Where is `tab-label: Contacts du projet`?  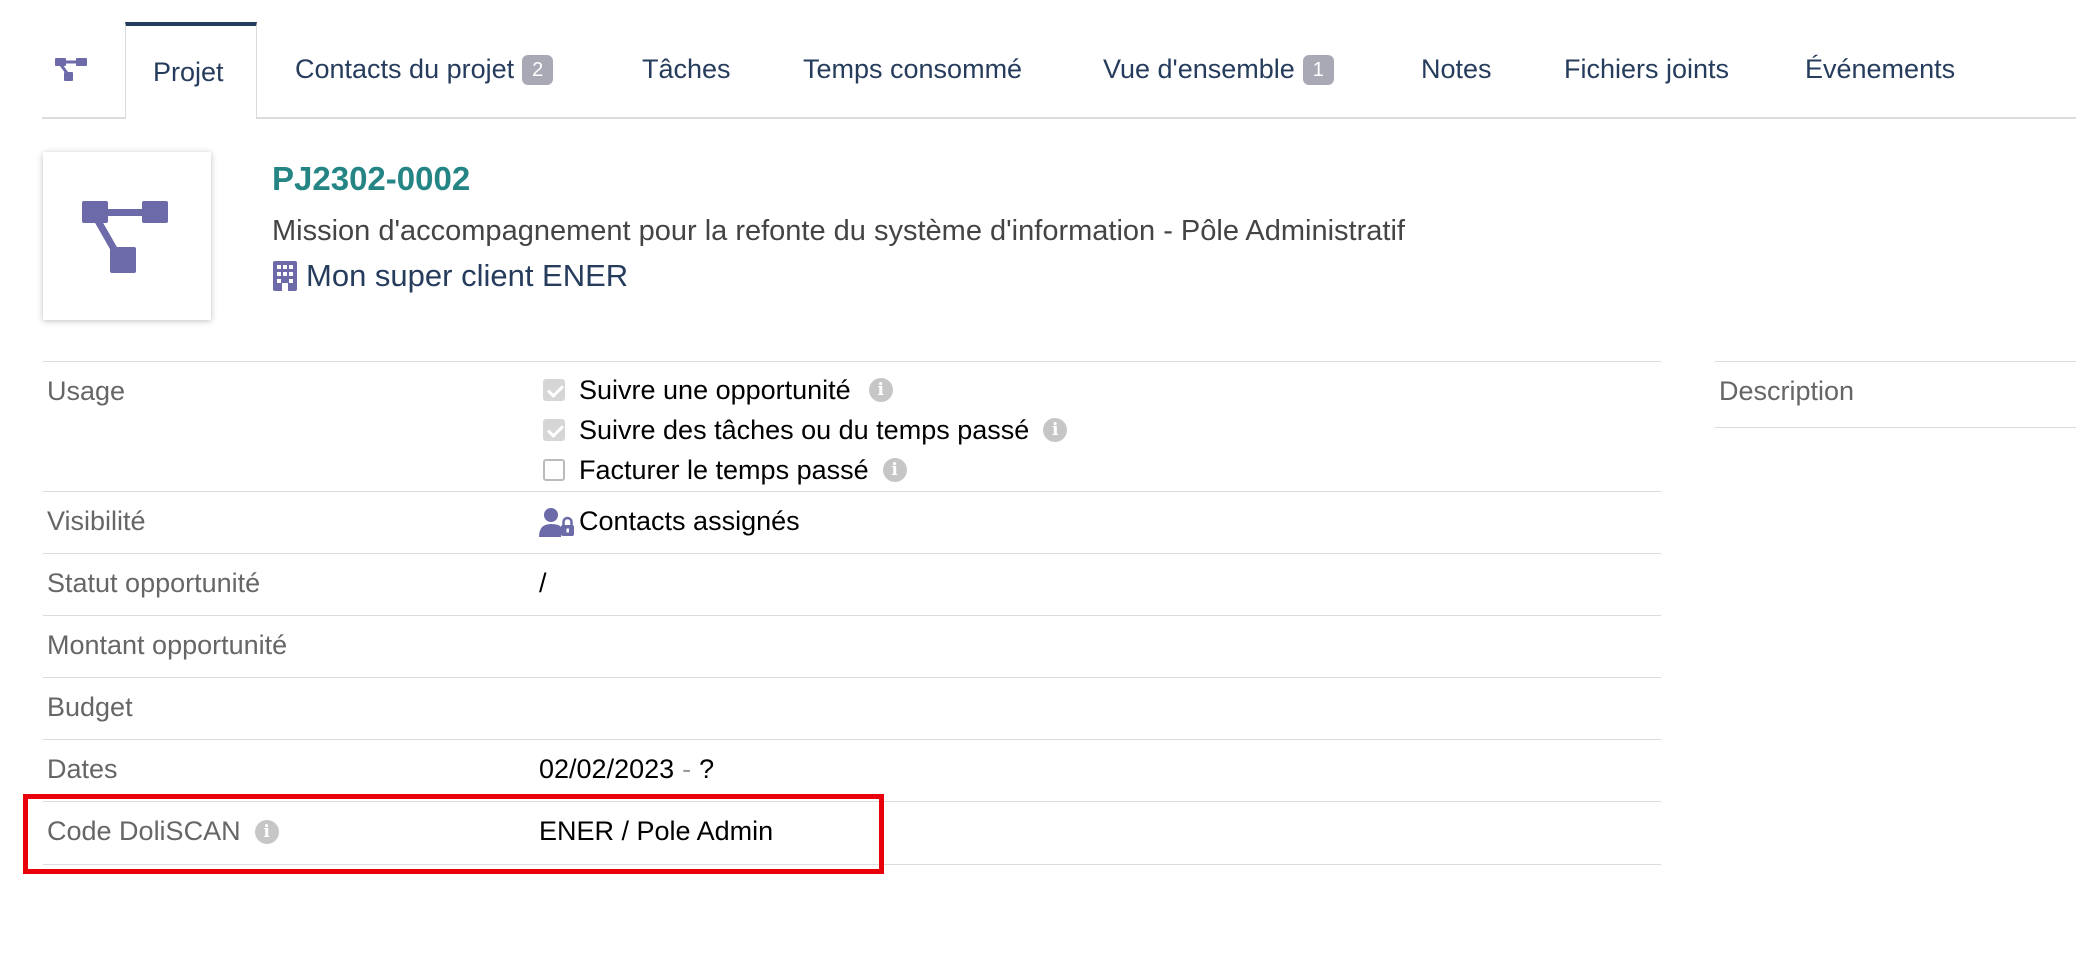 tab-label: Contacts du projet is located at coordinates (405, 69).